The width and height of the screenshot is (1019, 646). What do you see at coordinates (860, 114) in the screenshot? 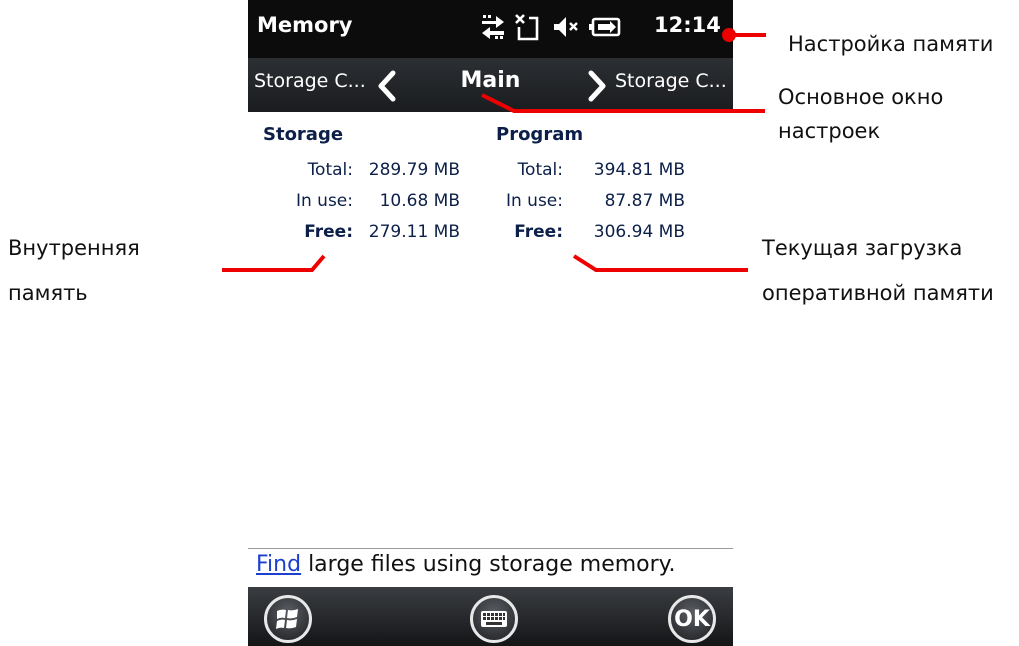
I see `annotation-main-window: Основное окно настроек` at bounding box center [860, 114].